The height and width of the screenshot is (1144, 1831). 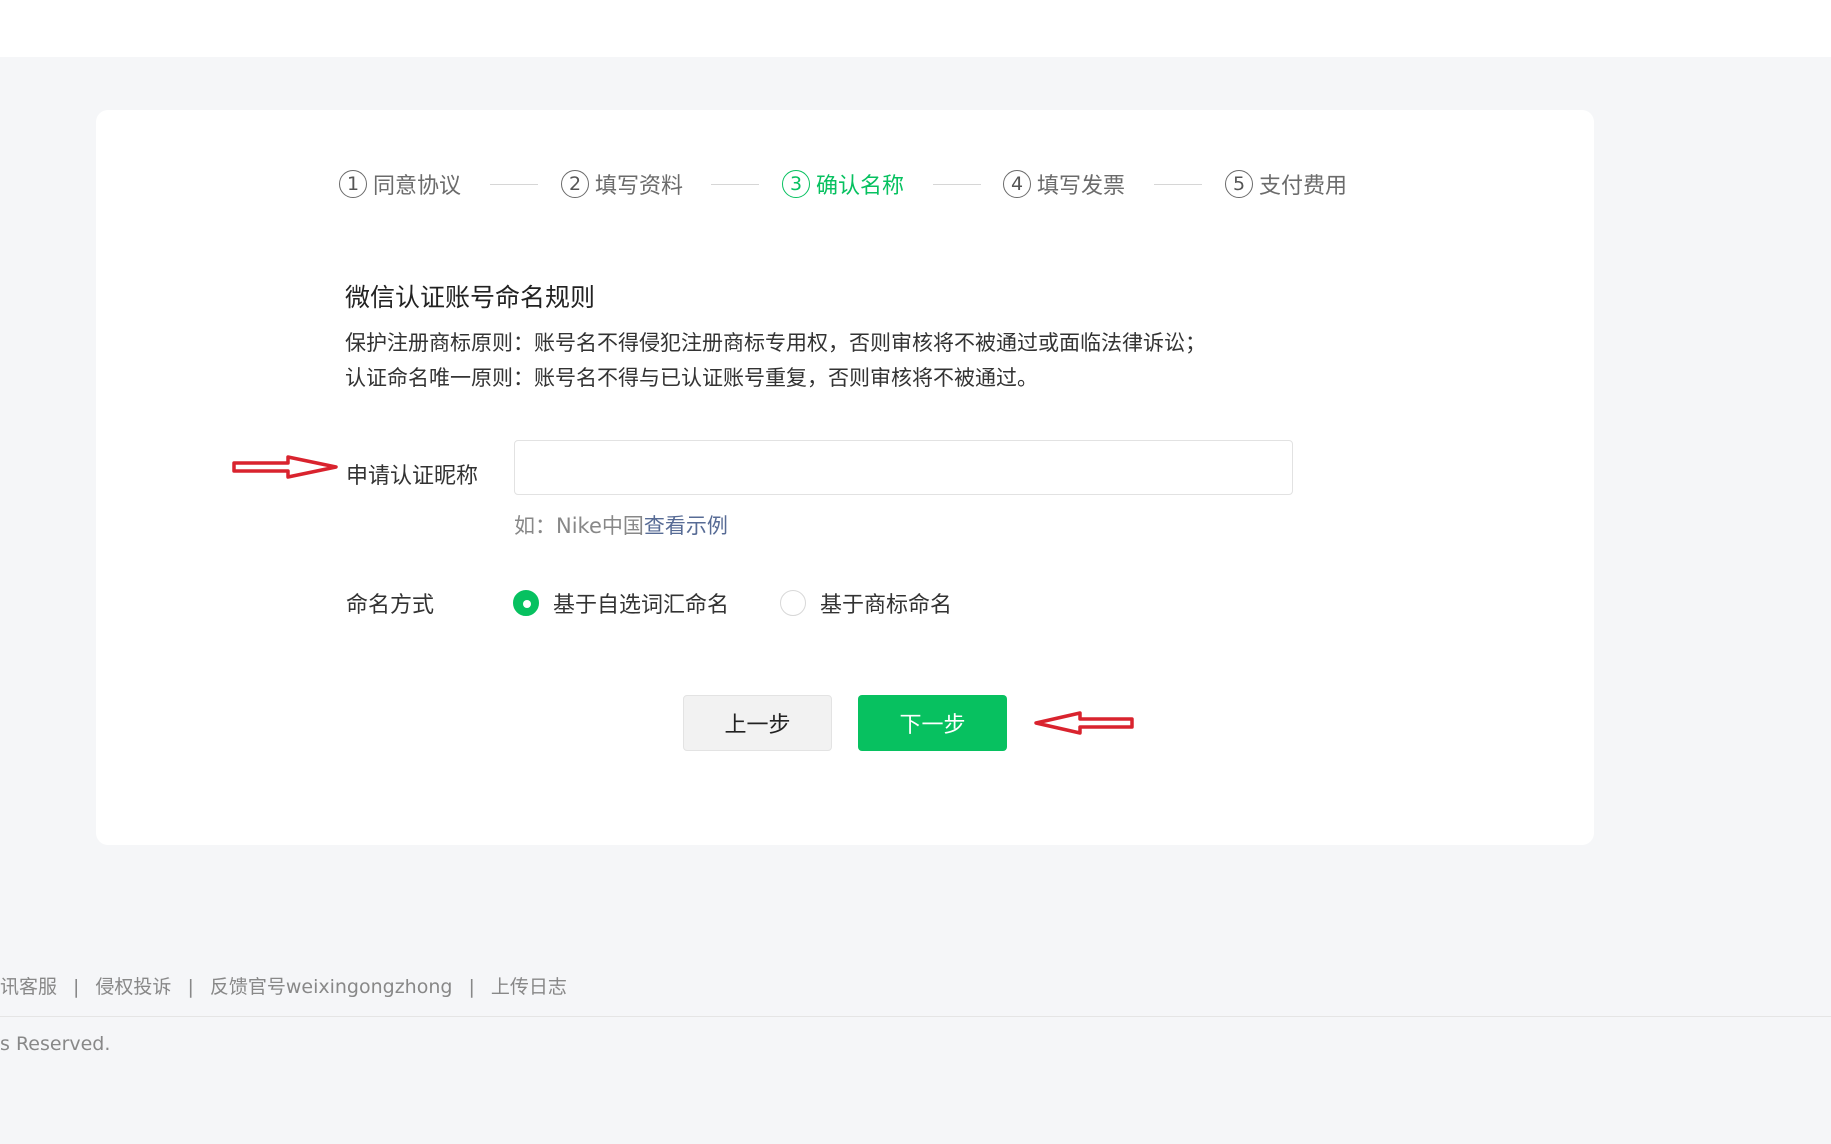 What do you see at coordinates (579, 526) in the screenshot?
I see `hint-example: 如：Nike中国` at bounding box center [579, 526].